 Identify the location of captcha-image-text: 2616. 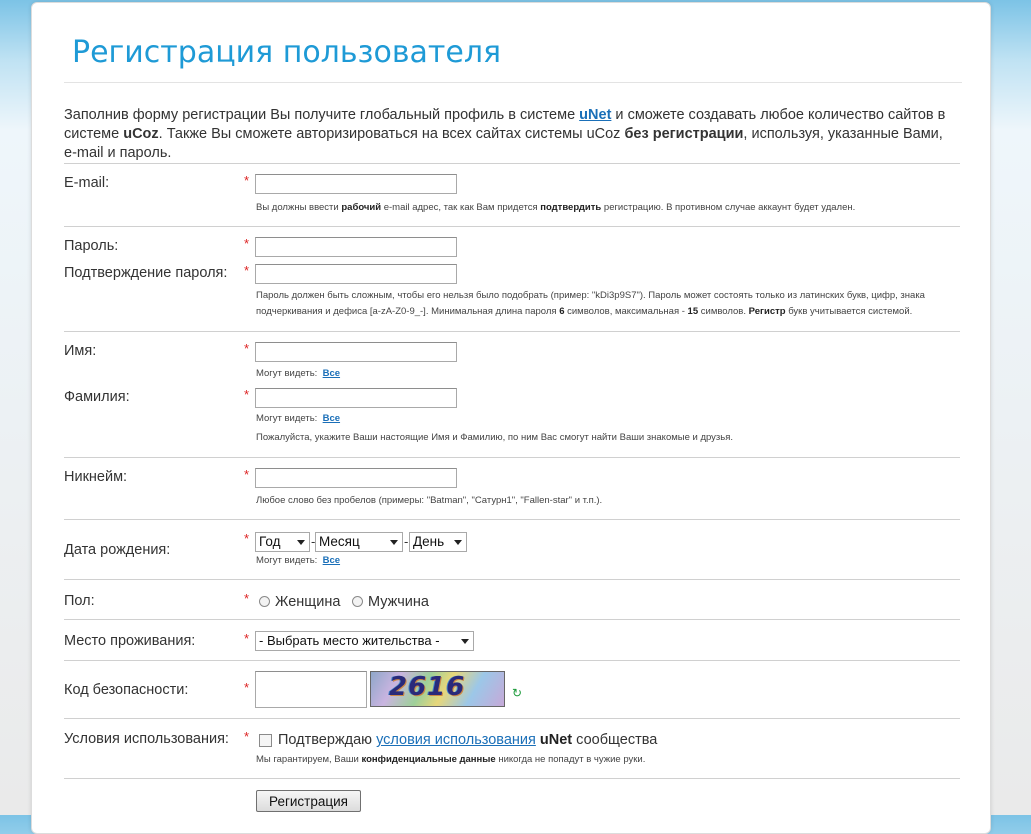
(427, 687).